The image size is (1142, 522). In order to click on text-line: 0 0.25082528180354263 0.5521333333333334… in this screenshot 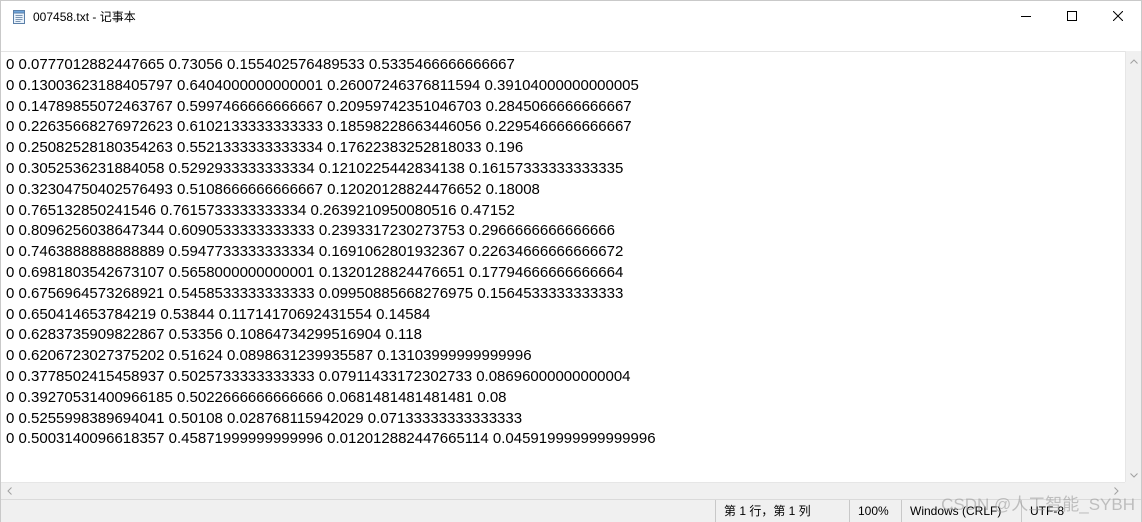, I will do `click(265, 148)`.